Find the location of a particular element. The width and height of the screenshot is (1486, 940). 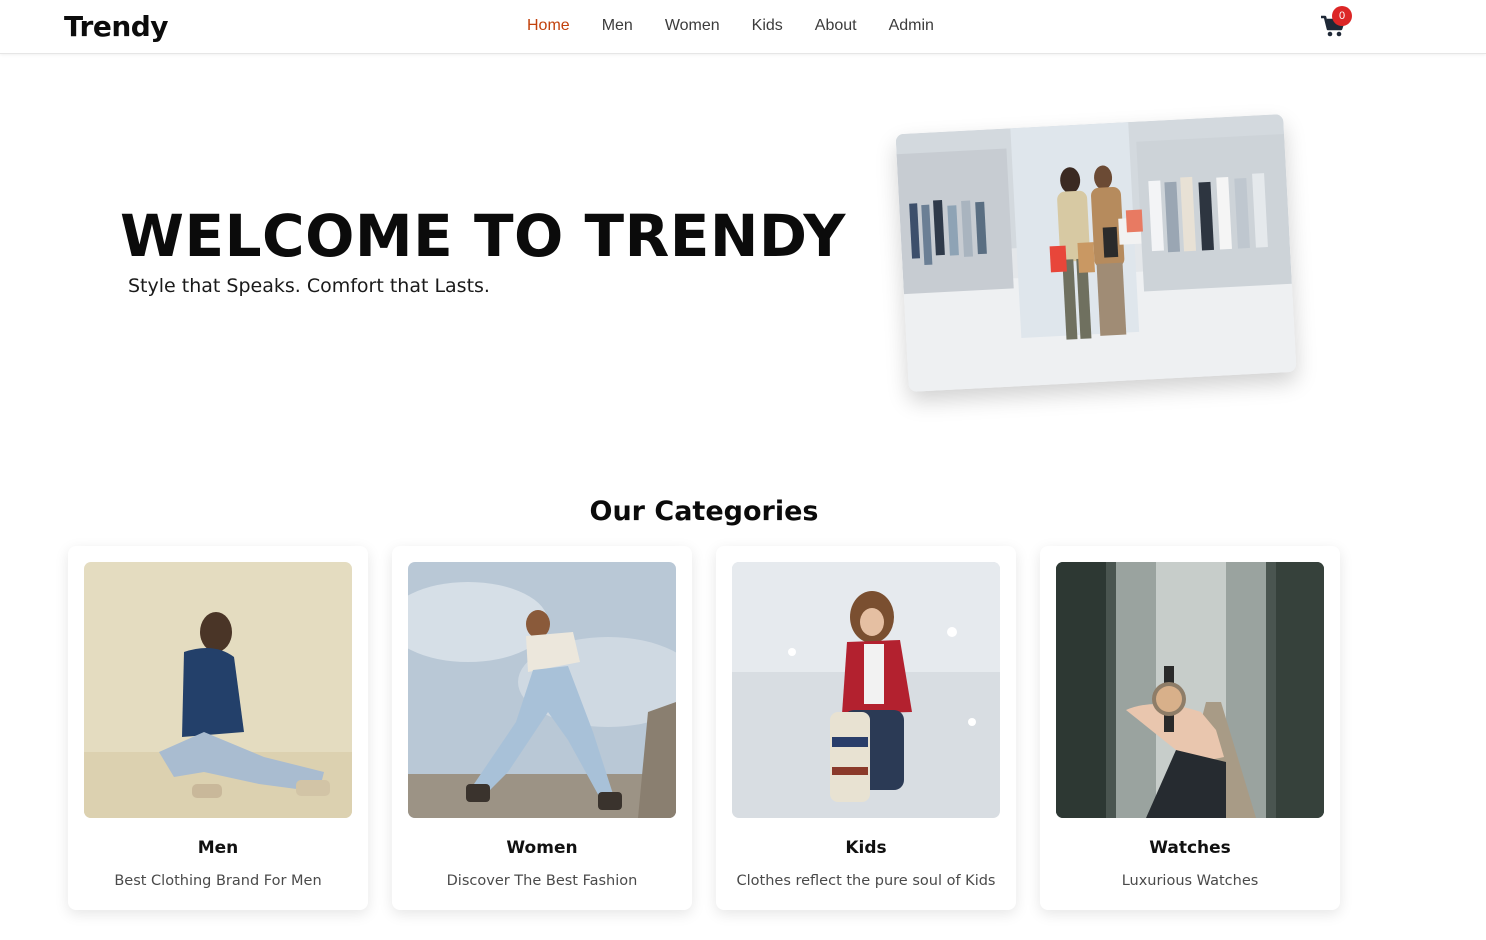

category-image-women is located at coordinates (542, 690).